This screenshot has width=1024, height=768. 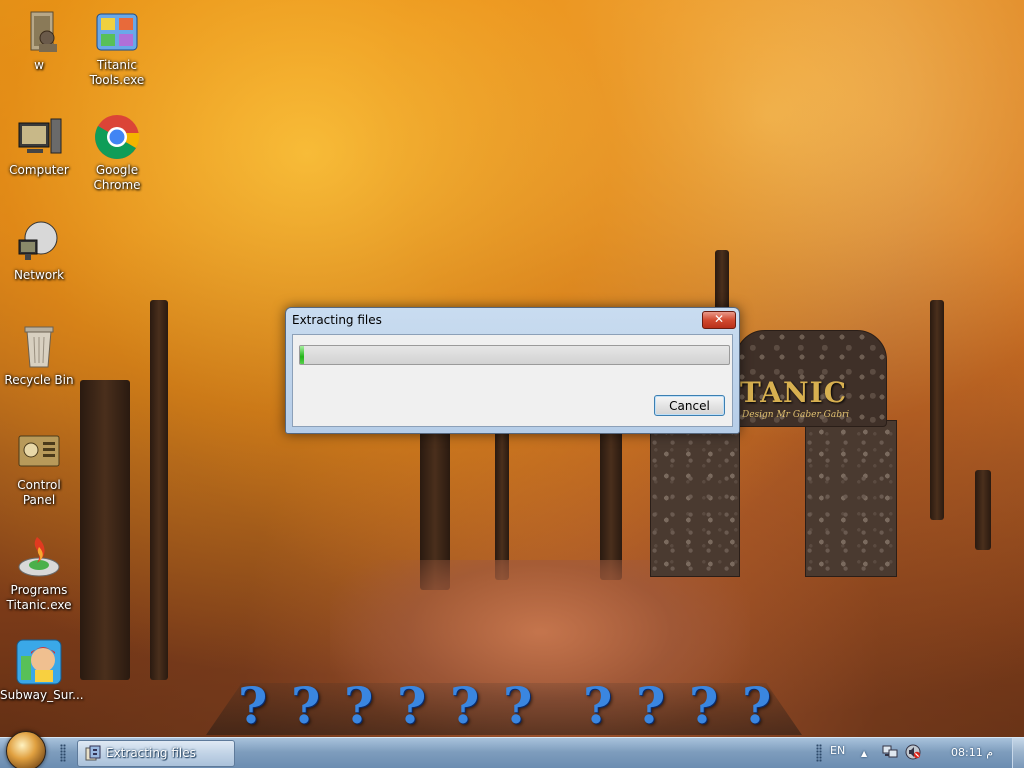 I want to click on desktop-icon-w: w, so click(x=39, y=40).